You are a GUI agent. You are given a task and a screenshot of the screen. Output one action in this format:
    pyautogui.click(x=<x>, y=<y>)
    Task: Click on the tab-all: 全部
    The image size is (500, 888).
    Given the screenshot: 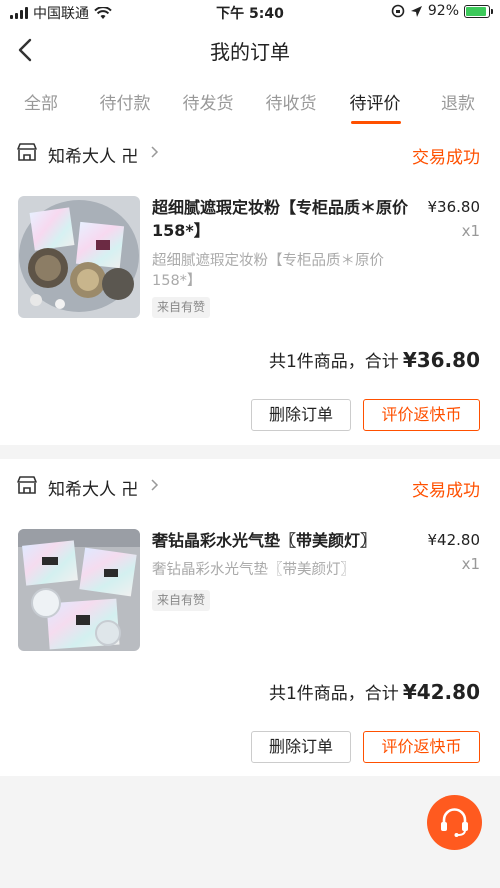 What is the action you would take?
    pyautogui.click(x=41, y=101)
    